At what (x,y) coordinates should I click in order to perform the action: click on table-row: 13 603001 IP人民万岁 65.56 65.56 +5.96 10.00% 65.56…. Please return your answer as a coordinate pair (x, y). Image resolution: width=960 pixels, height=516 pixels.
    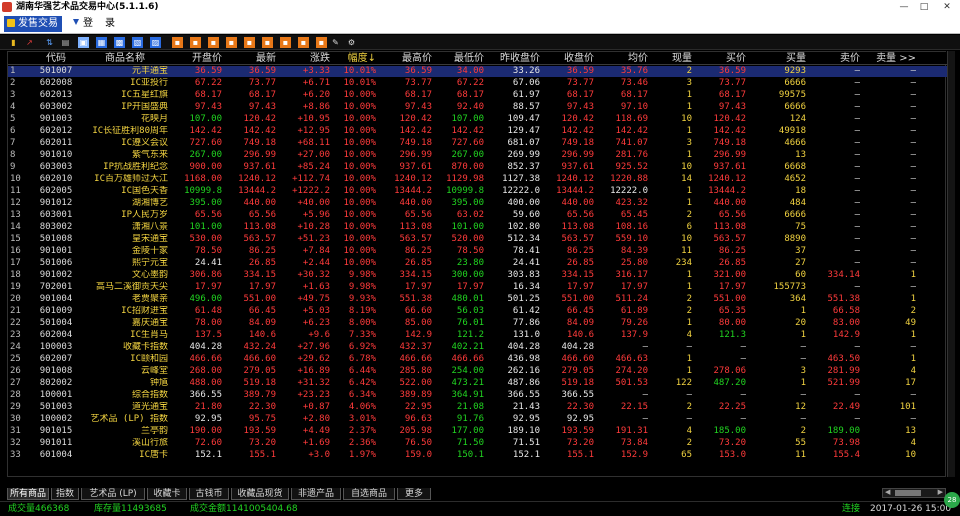
    Looking at the image, I should click on (477, 215).